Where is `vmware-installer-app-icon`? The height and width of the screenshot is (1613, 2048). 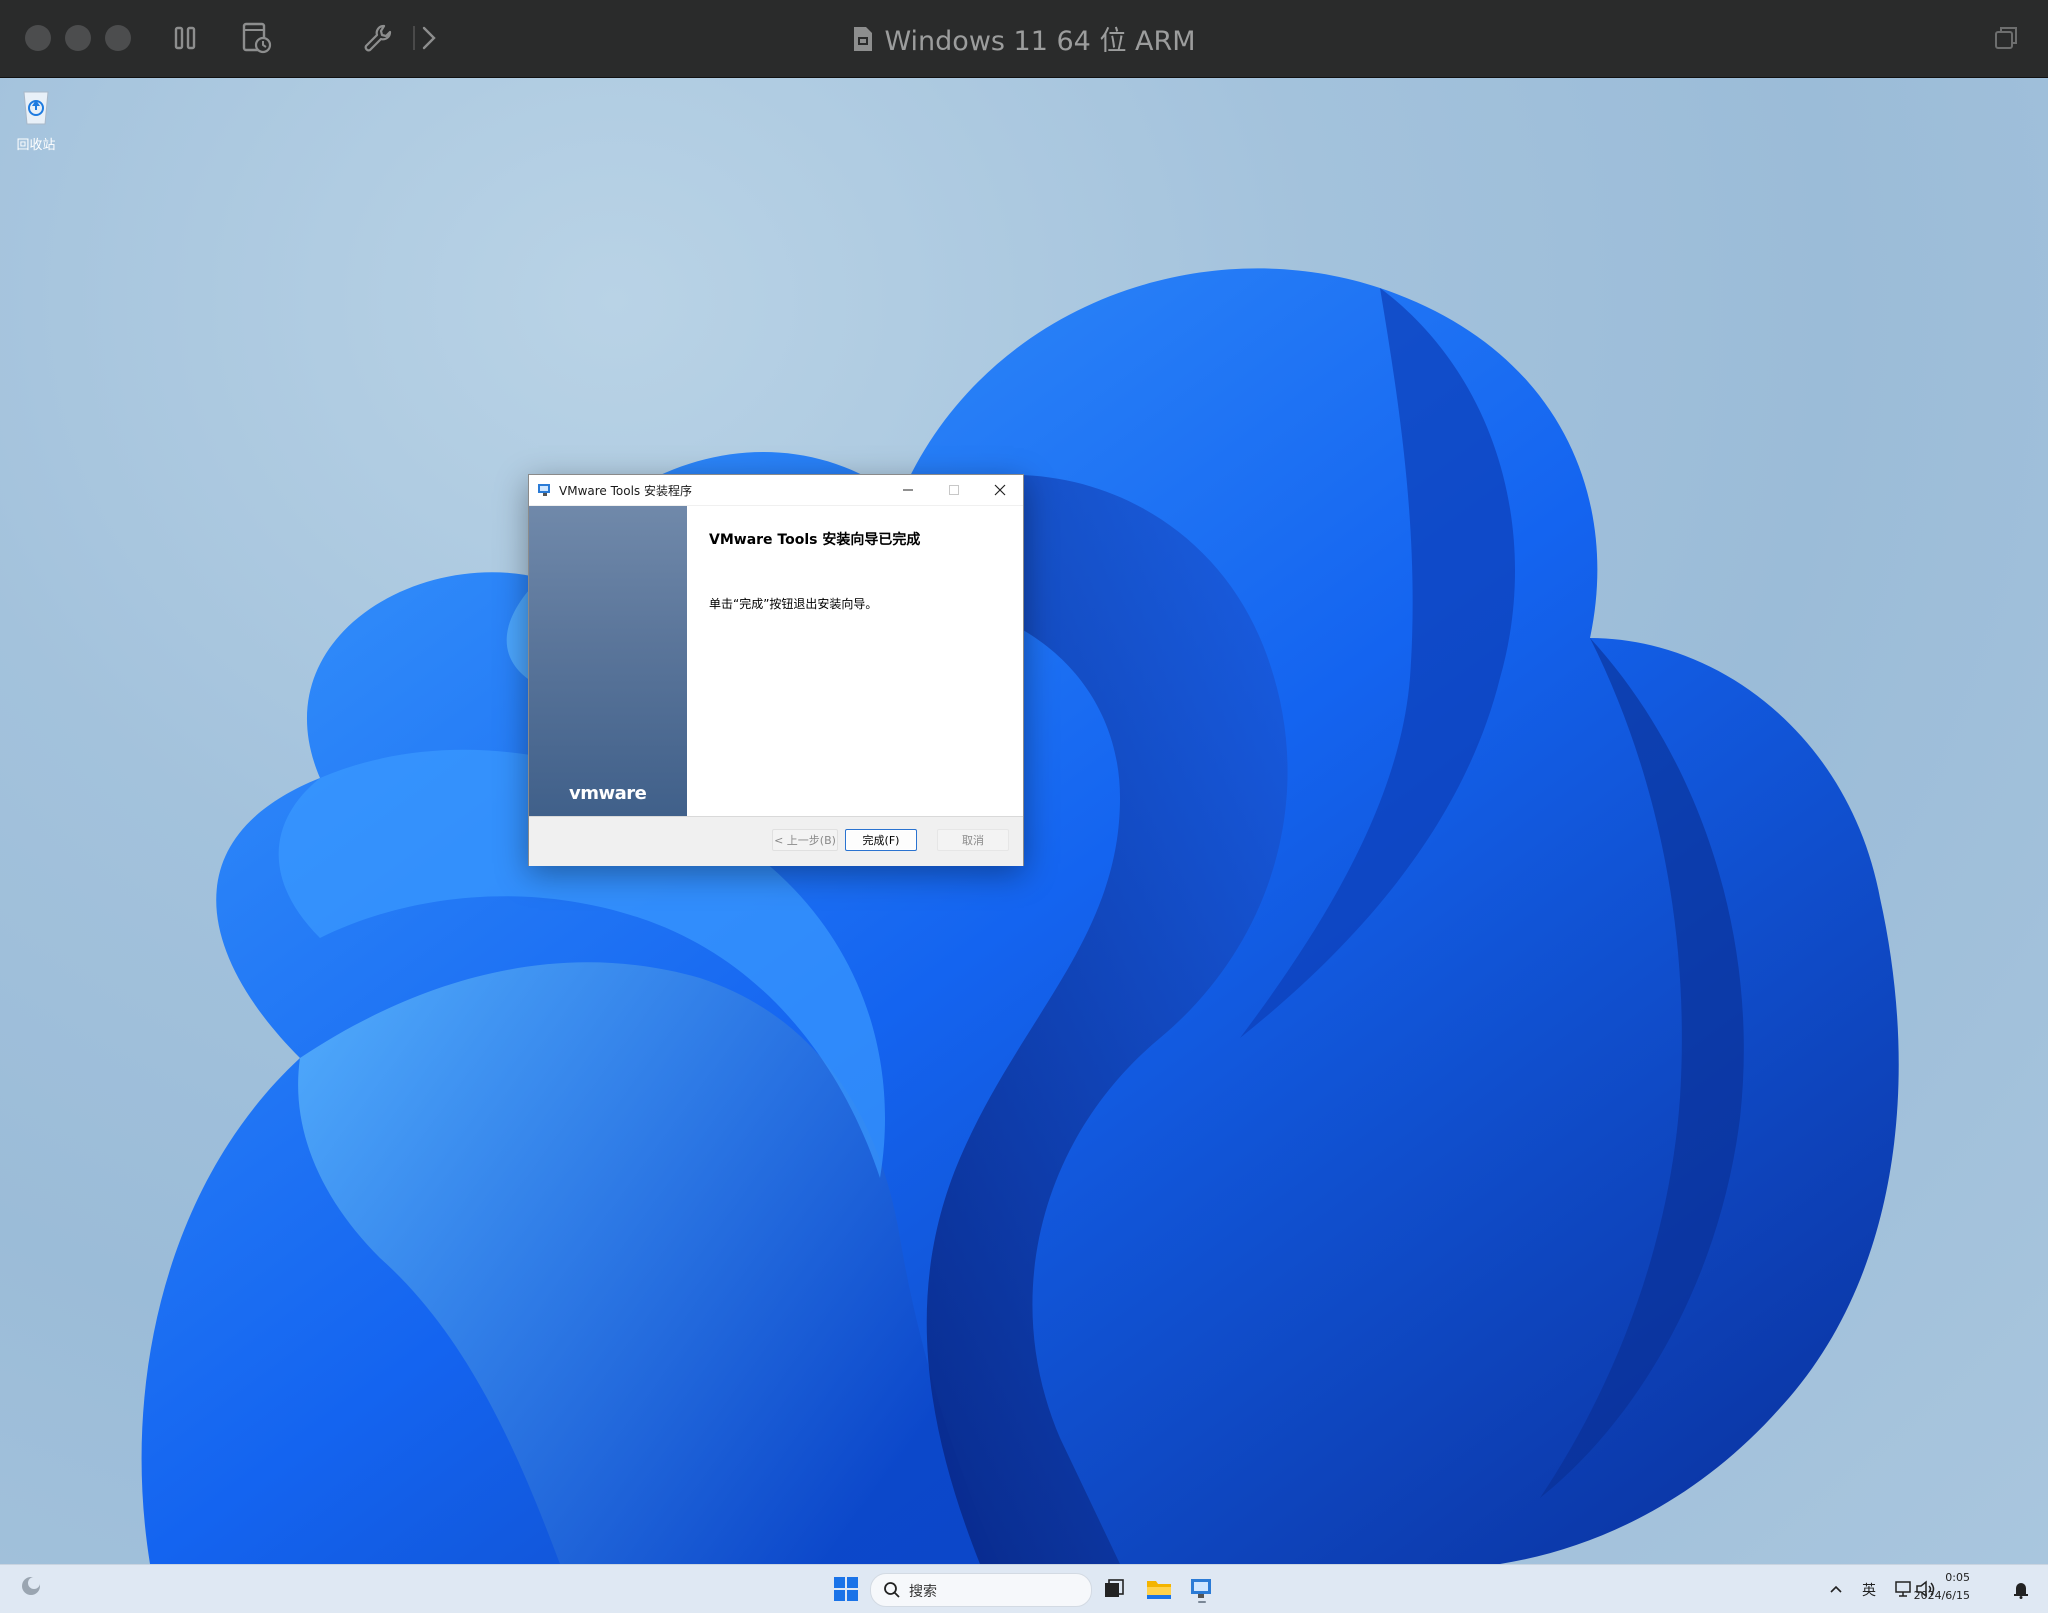
vmware-installer-app-icon is located at coordinates (544, 490).